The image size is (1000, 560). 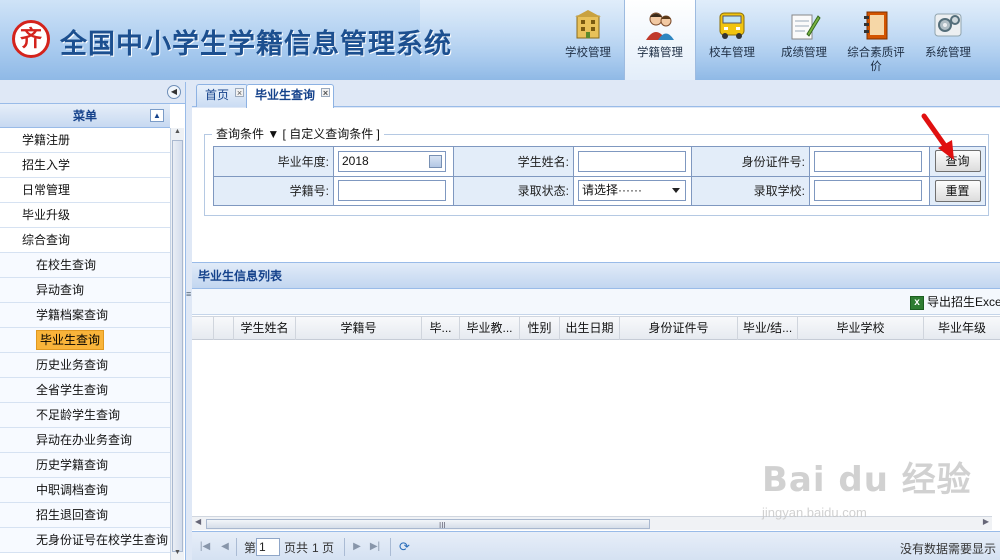 What do you see at coordinates (85, 365) in the screenshot?
I see `sidebar-item: 历史业务查询` at bounding box center [85, 365].